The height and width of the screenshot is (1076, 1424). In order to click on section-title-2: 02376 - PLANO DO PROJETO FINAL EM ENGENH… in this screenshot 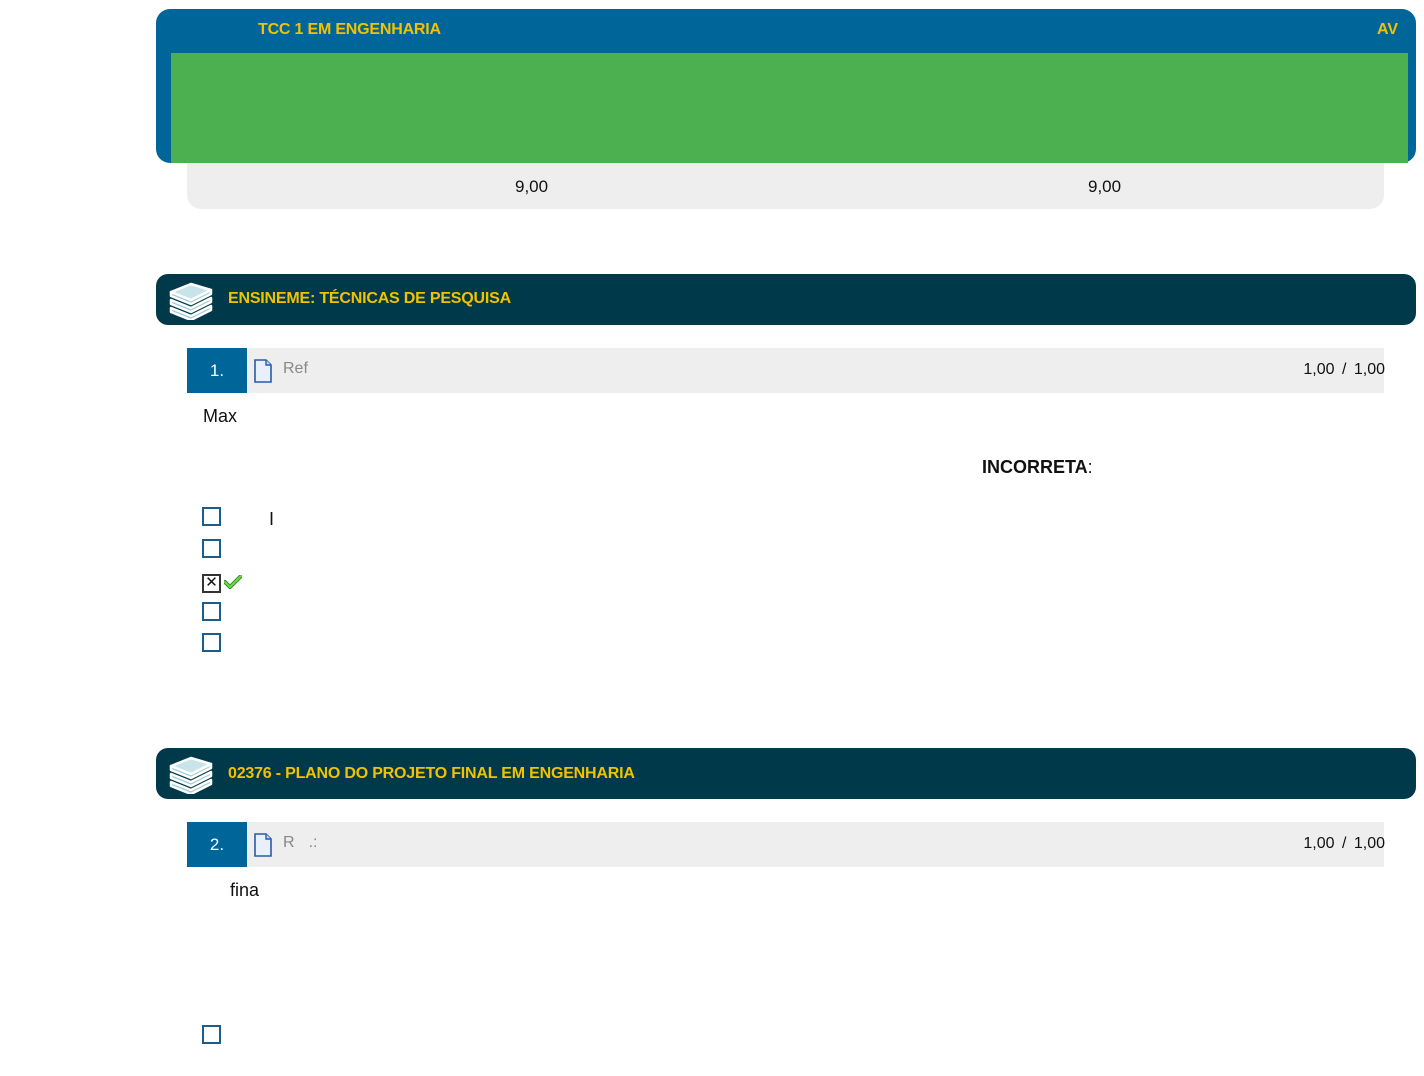, I will do `click(431, 773)`.